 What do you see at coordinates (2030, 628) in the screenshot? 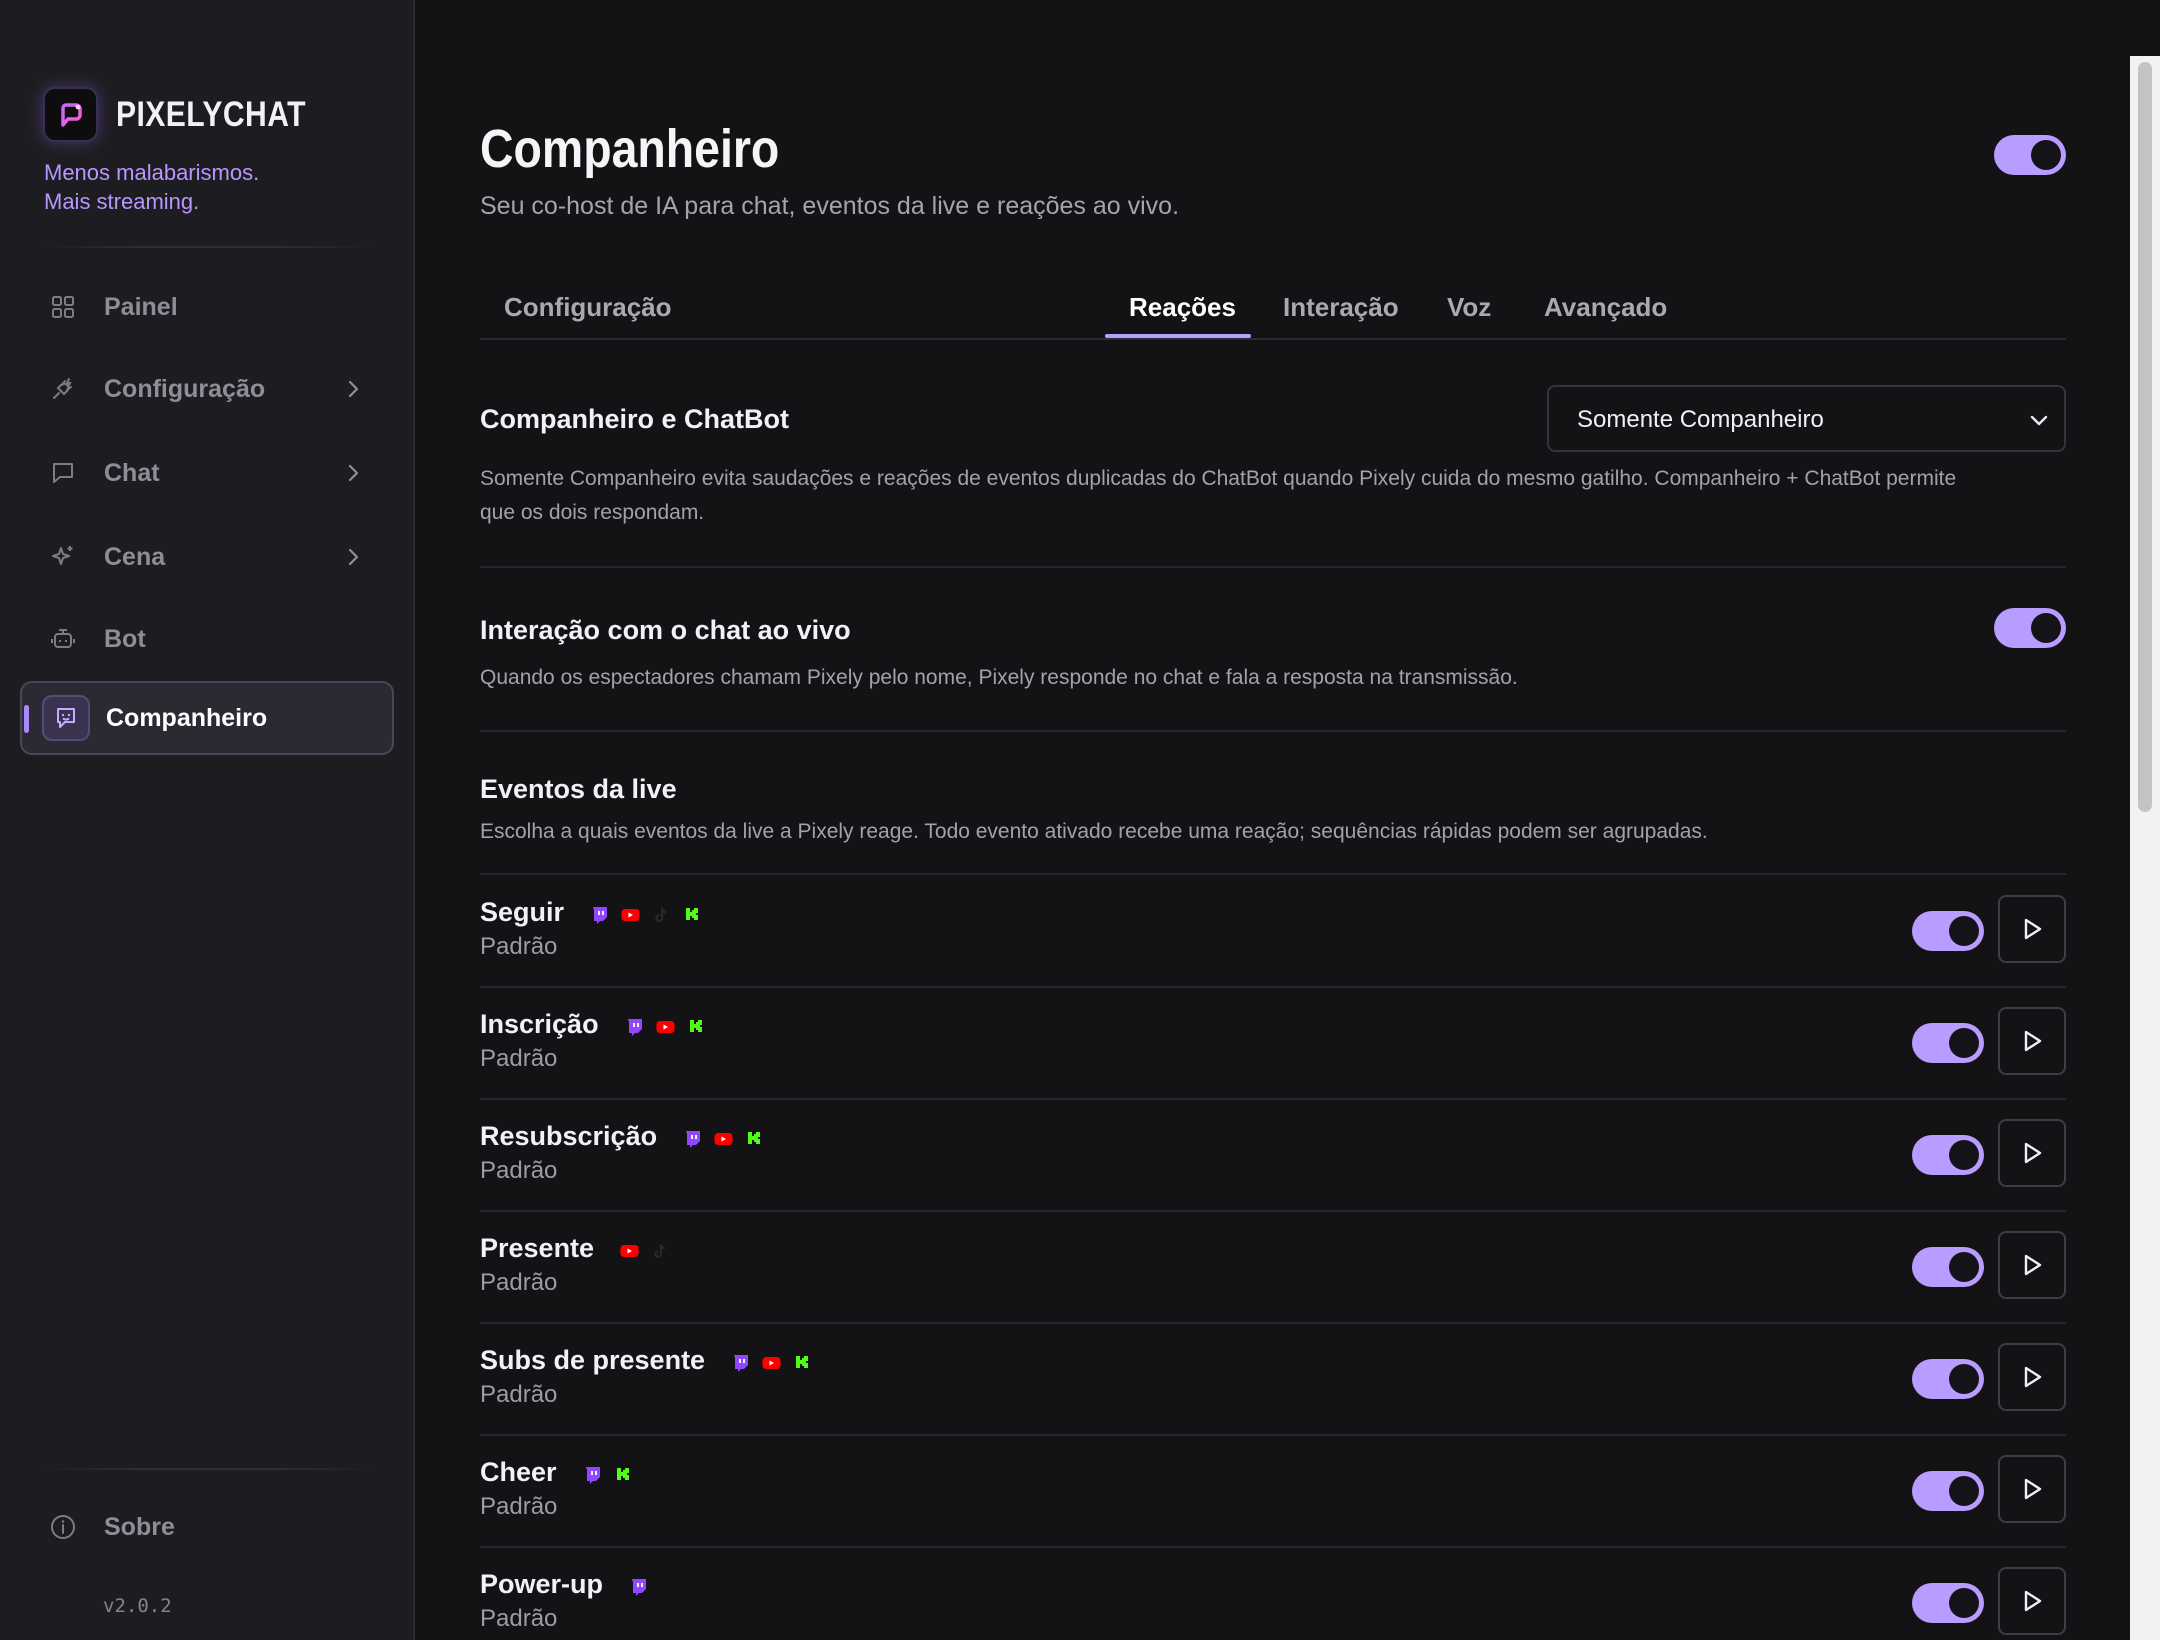
I see `live-chat-toggle` at bounding box center [2030, 628].